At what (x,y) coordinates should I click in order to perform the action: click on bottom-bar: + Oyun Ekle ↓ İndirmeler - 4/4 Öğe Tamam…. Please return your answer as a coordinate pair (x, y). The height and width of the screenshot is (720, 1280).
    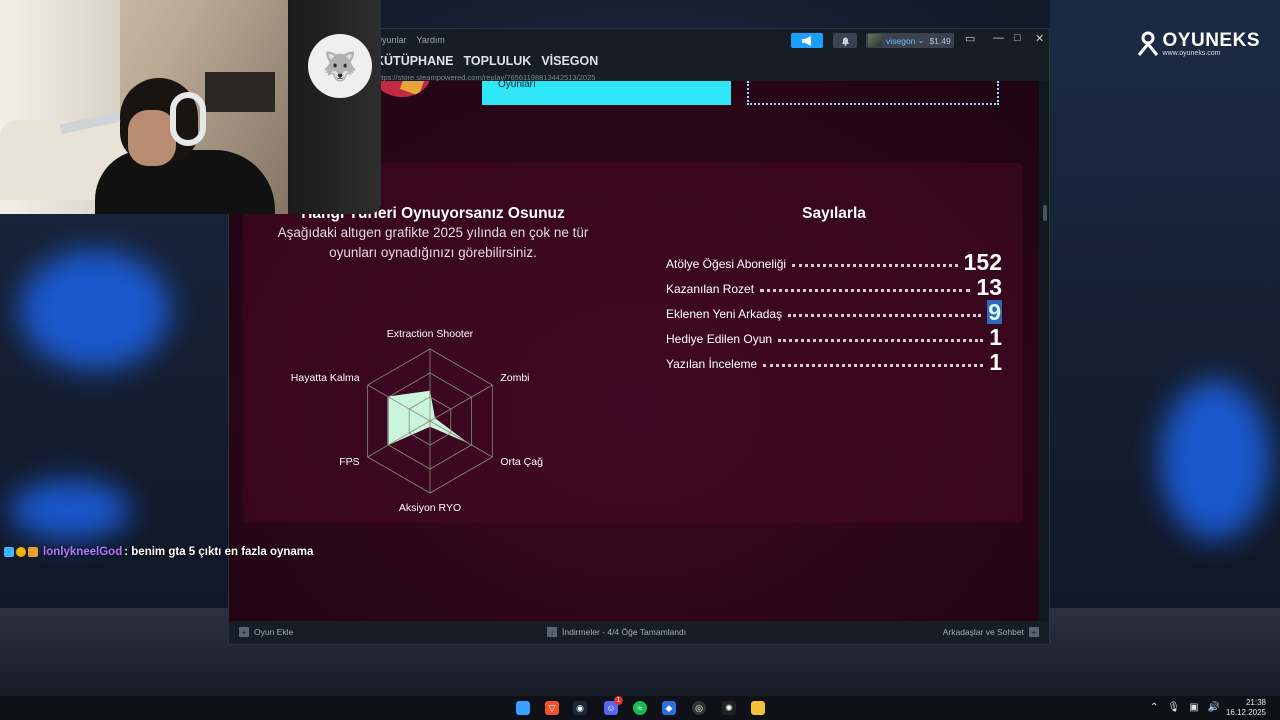
    Looking at the image, I should click on (639, 632).